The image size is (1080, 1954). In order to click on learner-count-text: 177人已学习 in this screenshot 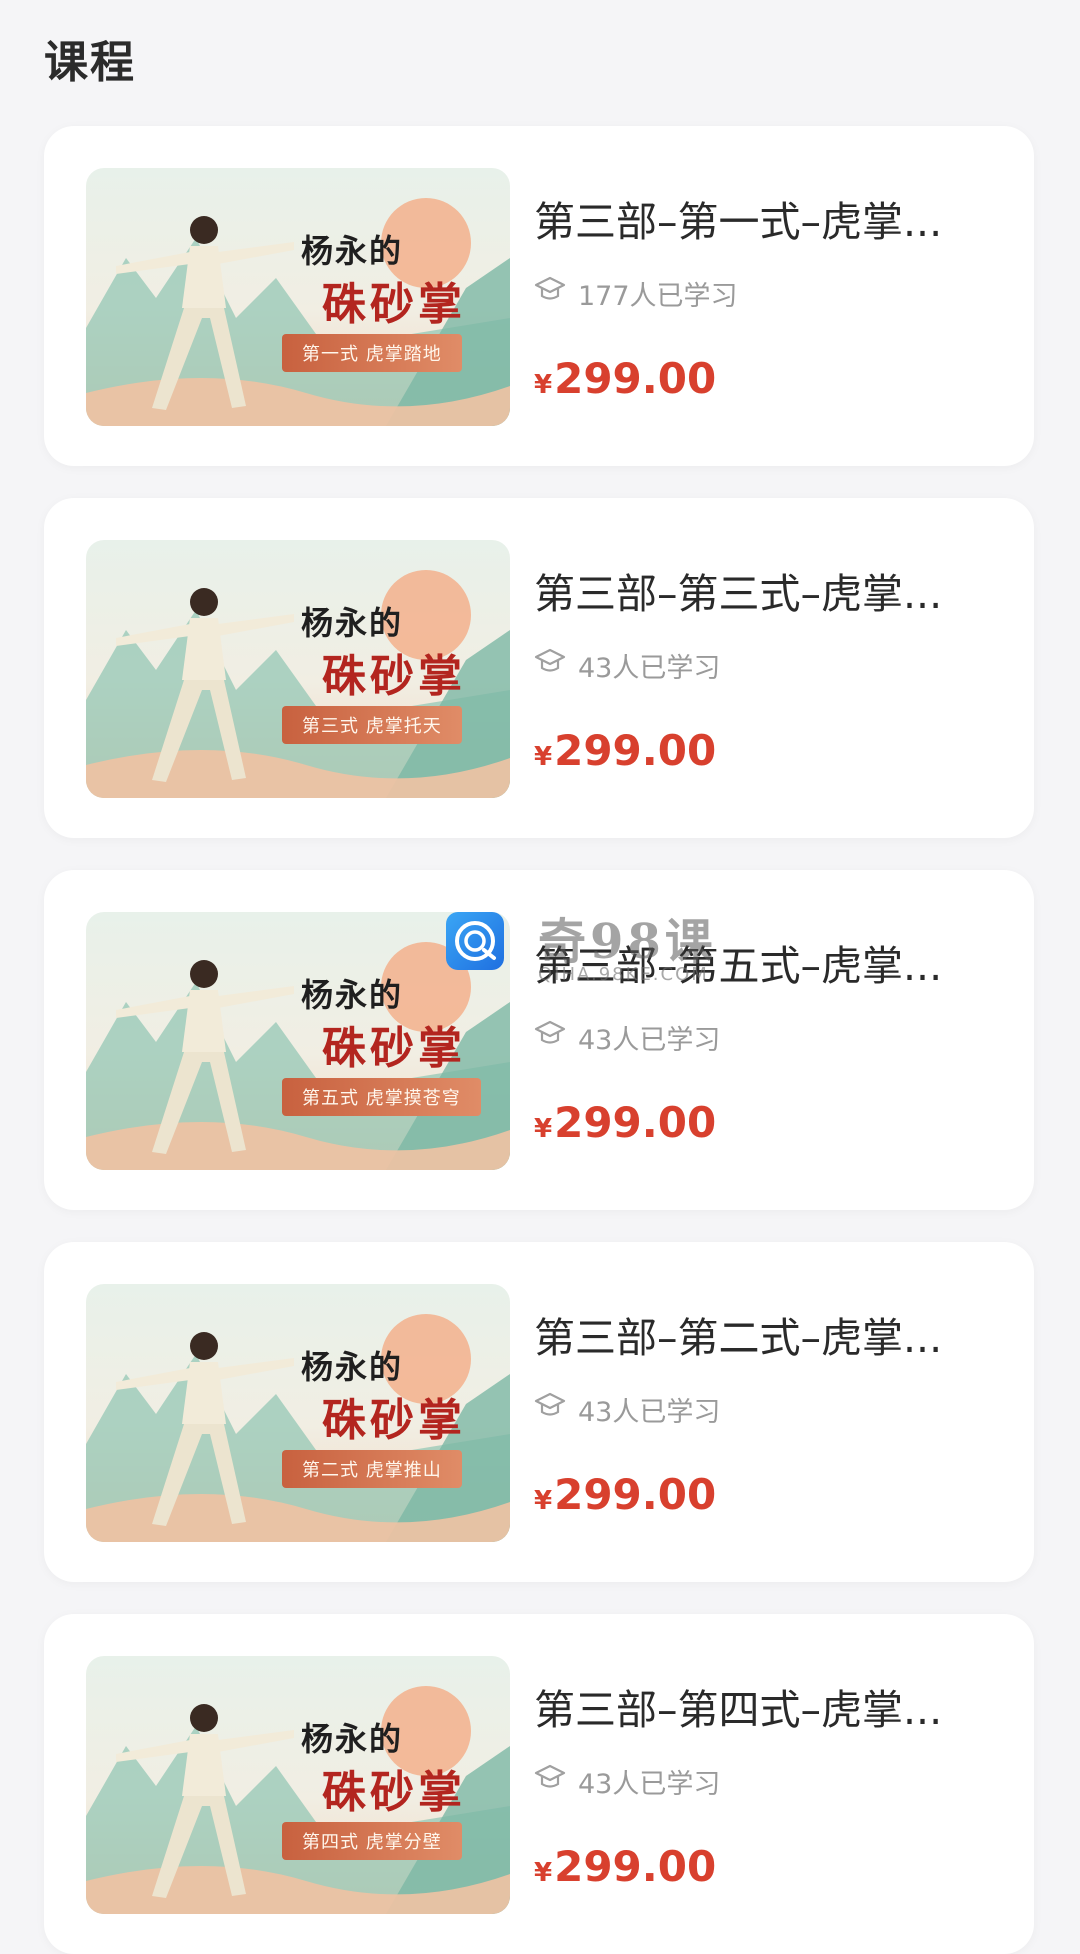, I will do `click(658, 296)`.